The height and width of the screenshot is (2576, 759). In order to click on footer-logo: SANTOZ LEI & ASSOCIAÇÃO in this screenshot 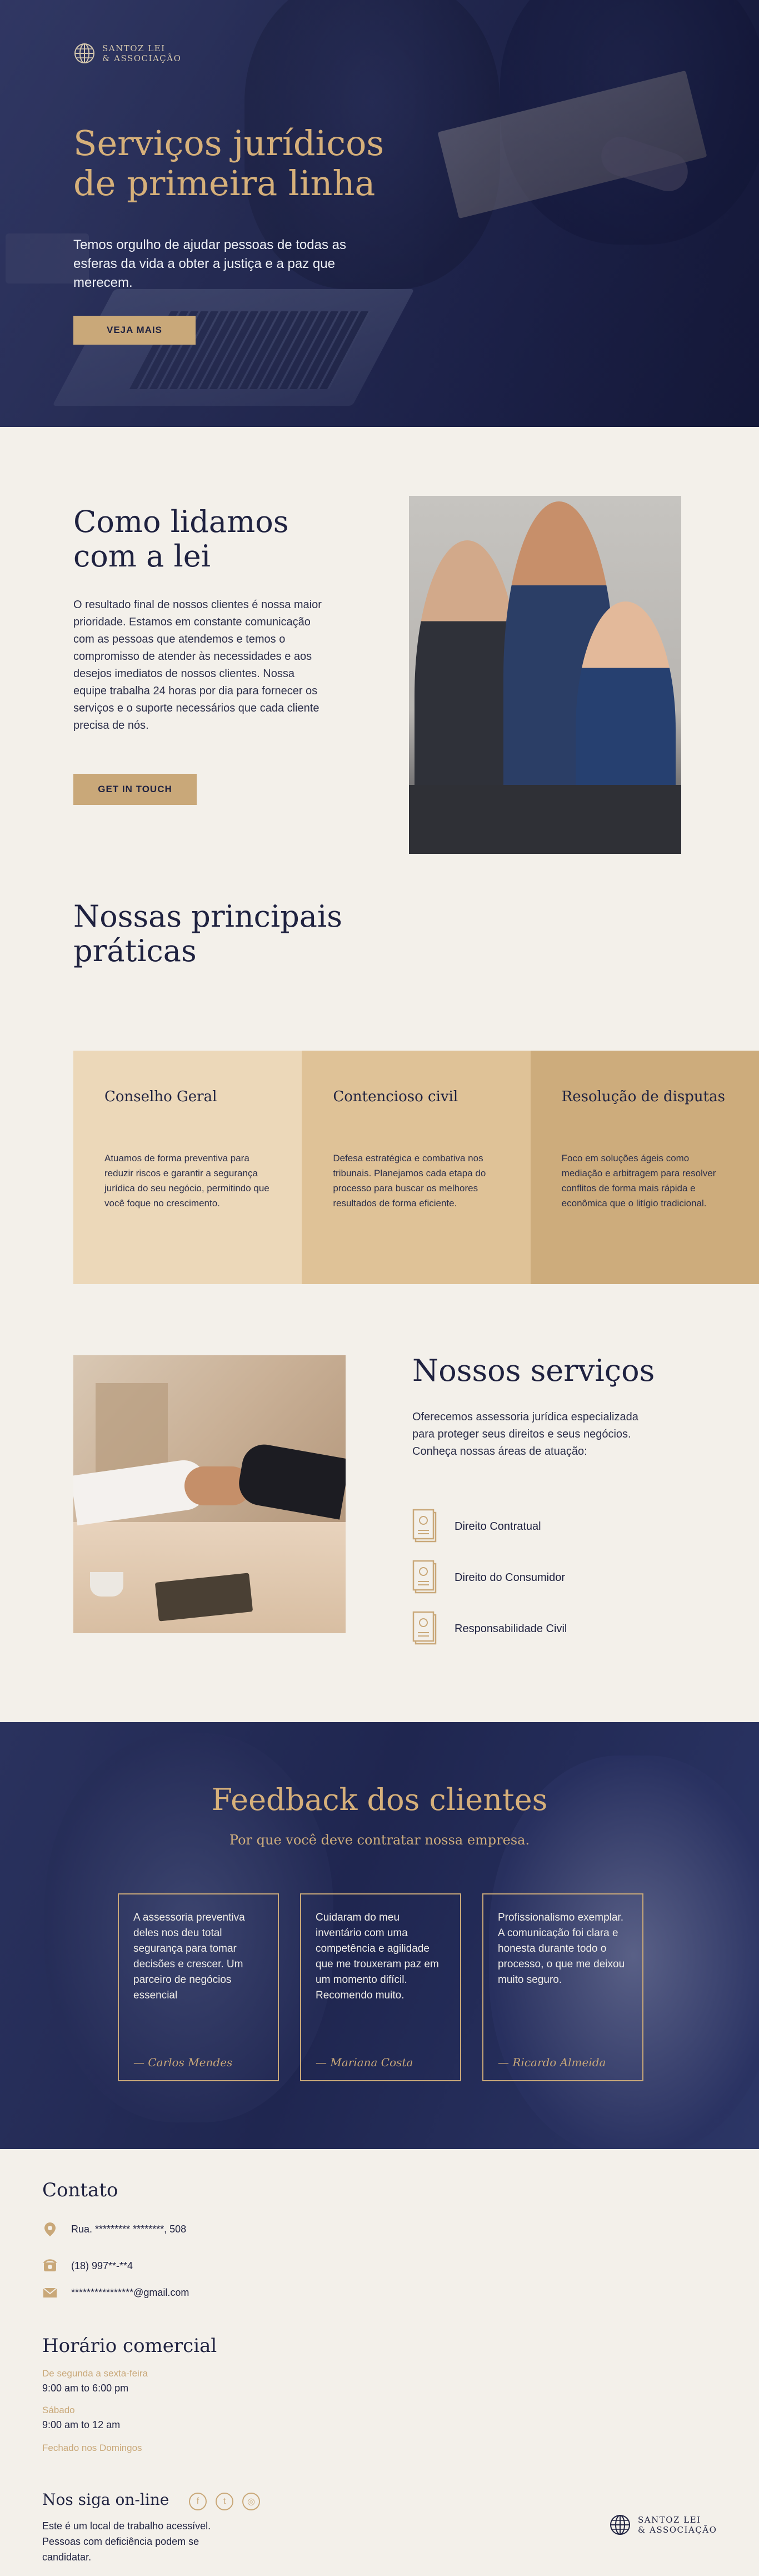, I will do `click(663, 2525)`.